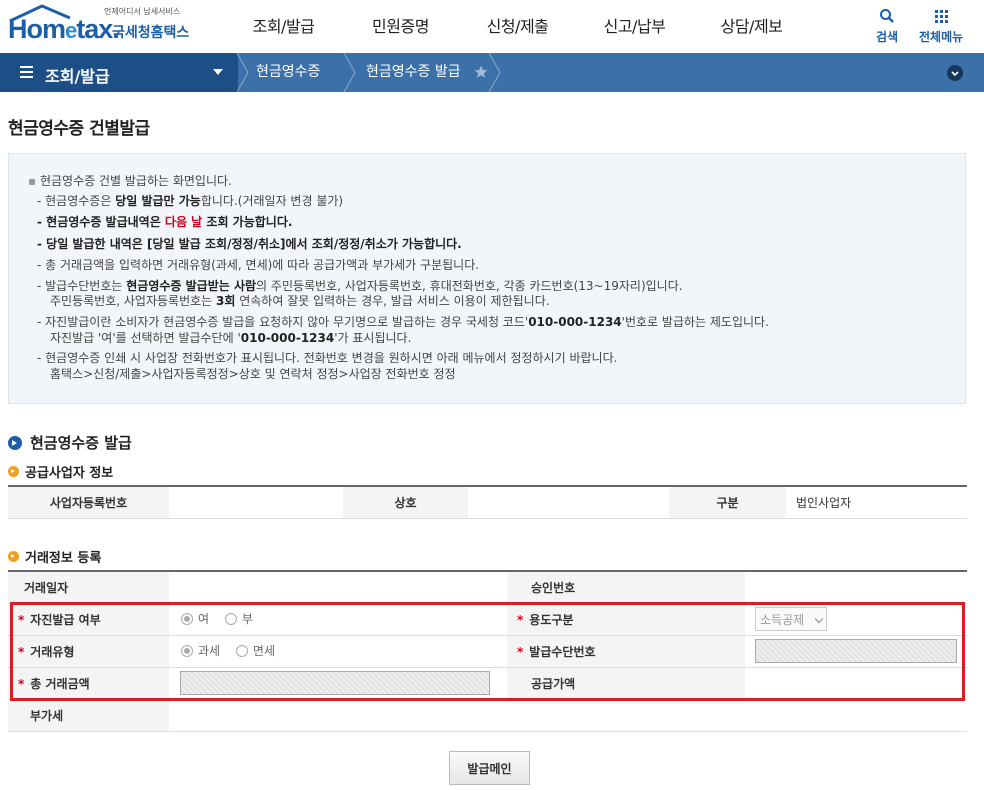 This screenshot has width=984, height=790. Describe the element at coordinates (335, 683) in the screenshot. I see `total-amount-input` at that location.